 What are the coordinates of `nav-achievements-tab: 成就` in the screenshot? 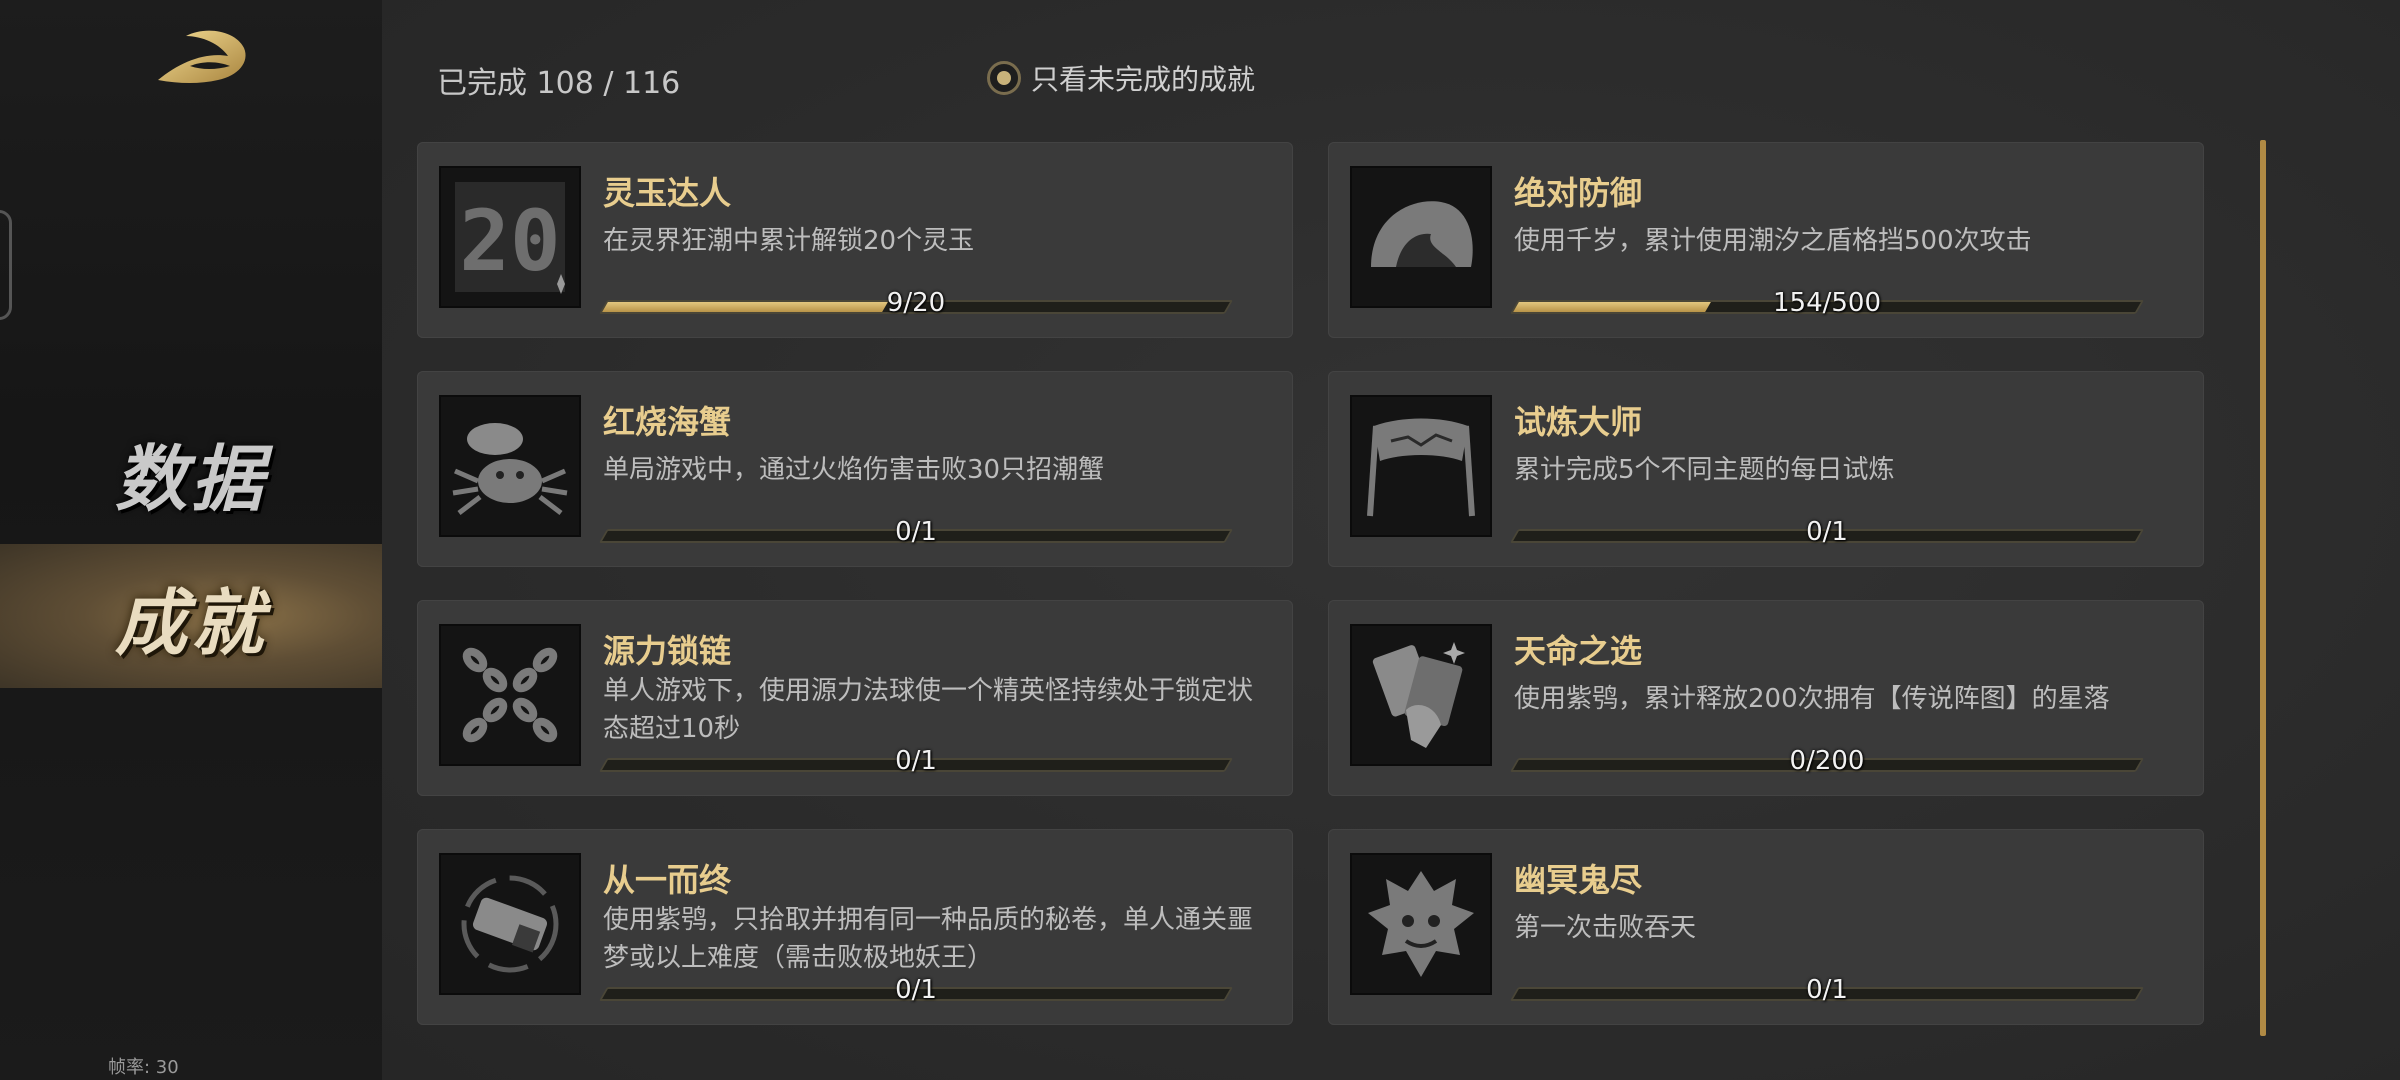 It's located at (191, 616).